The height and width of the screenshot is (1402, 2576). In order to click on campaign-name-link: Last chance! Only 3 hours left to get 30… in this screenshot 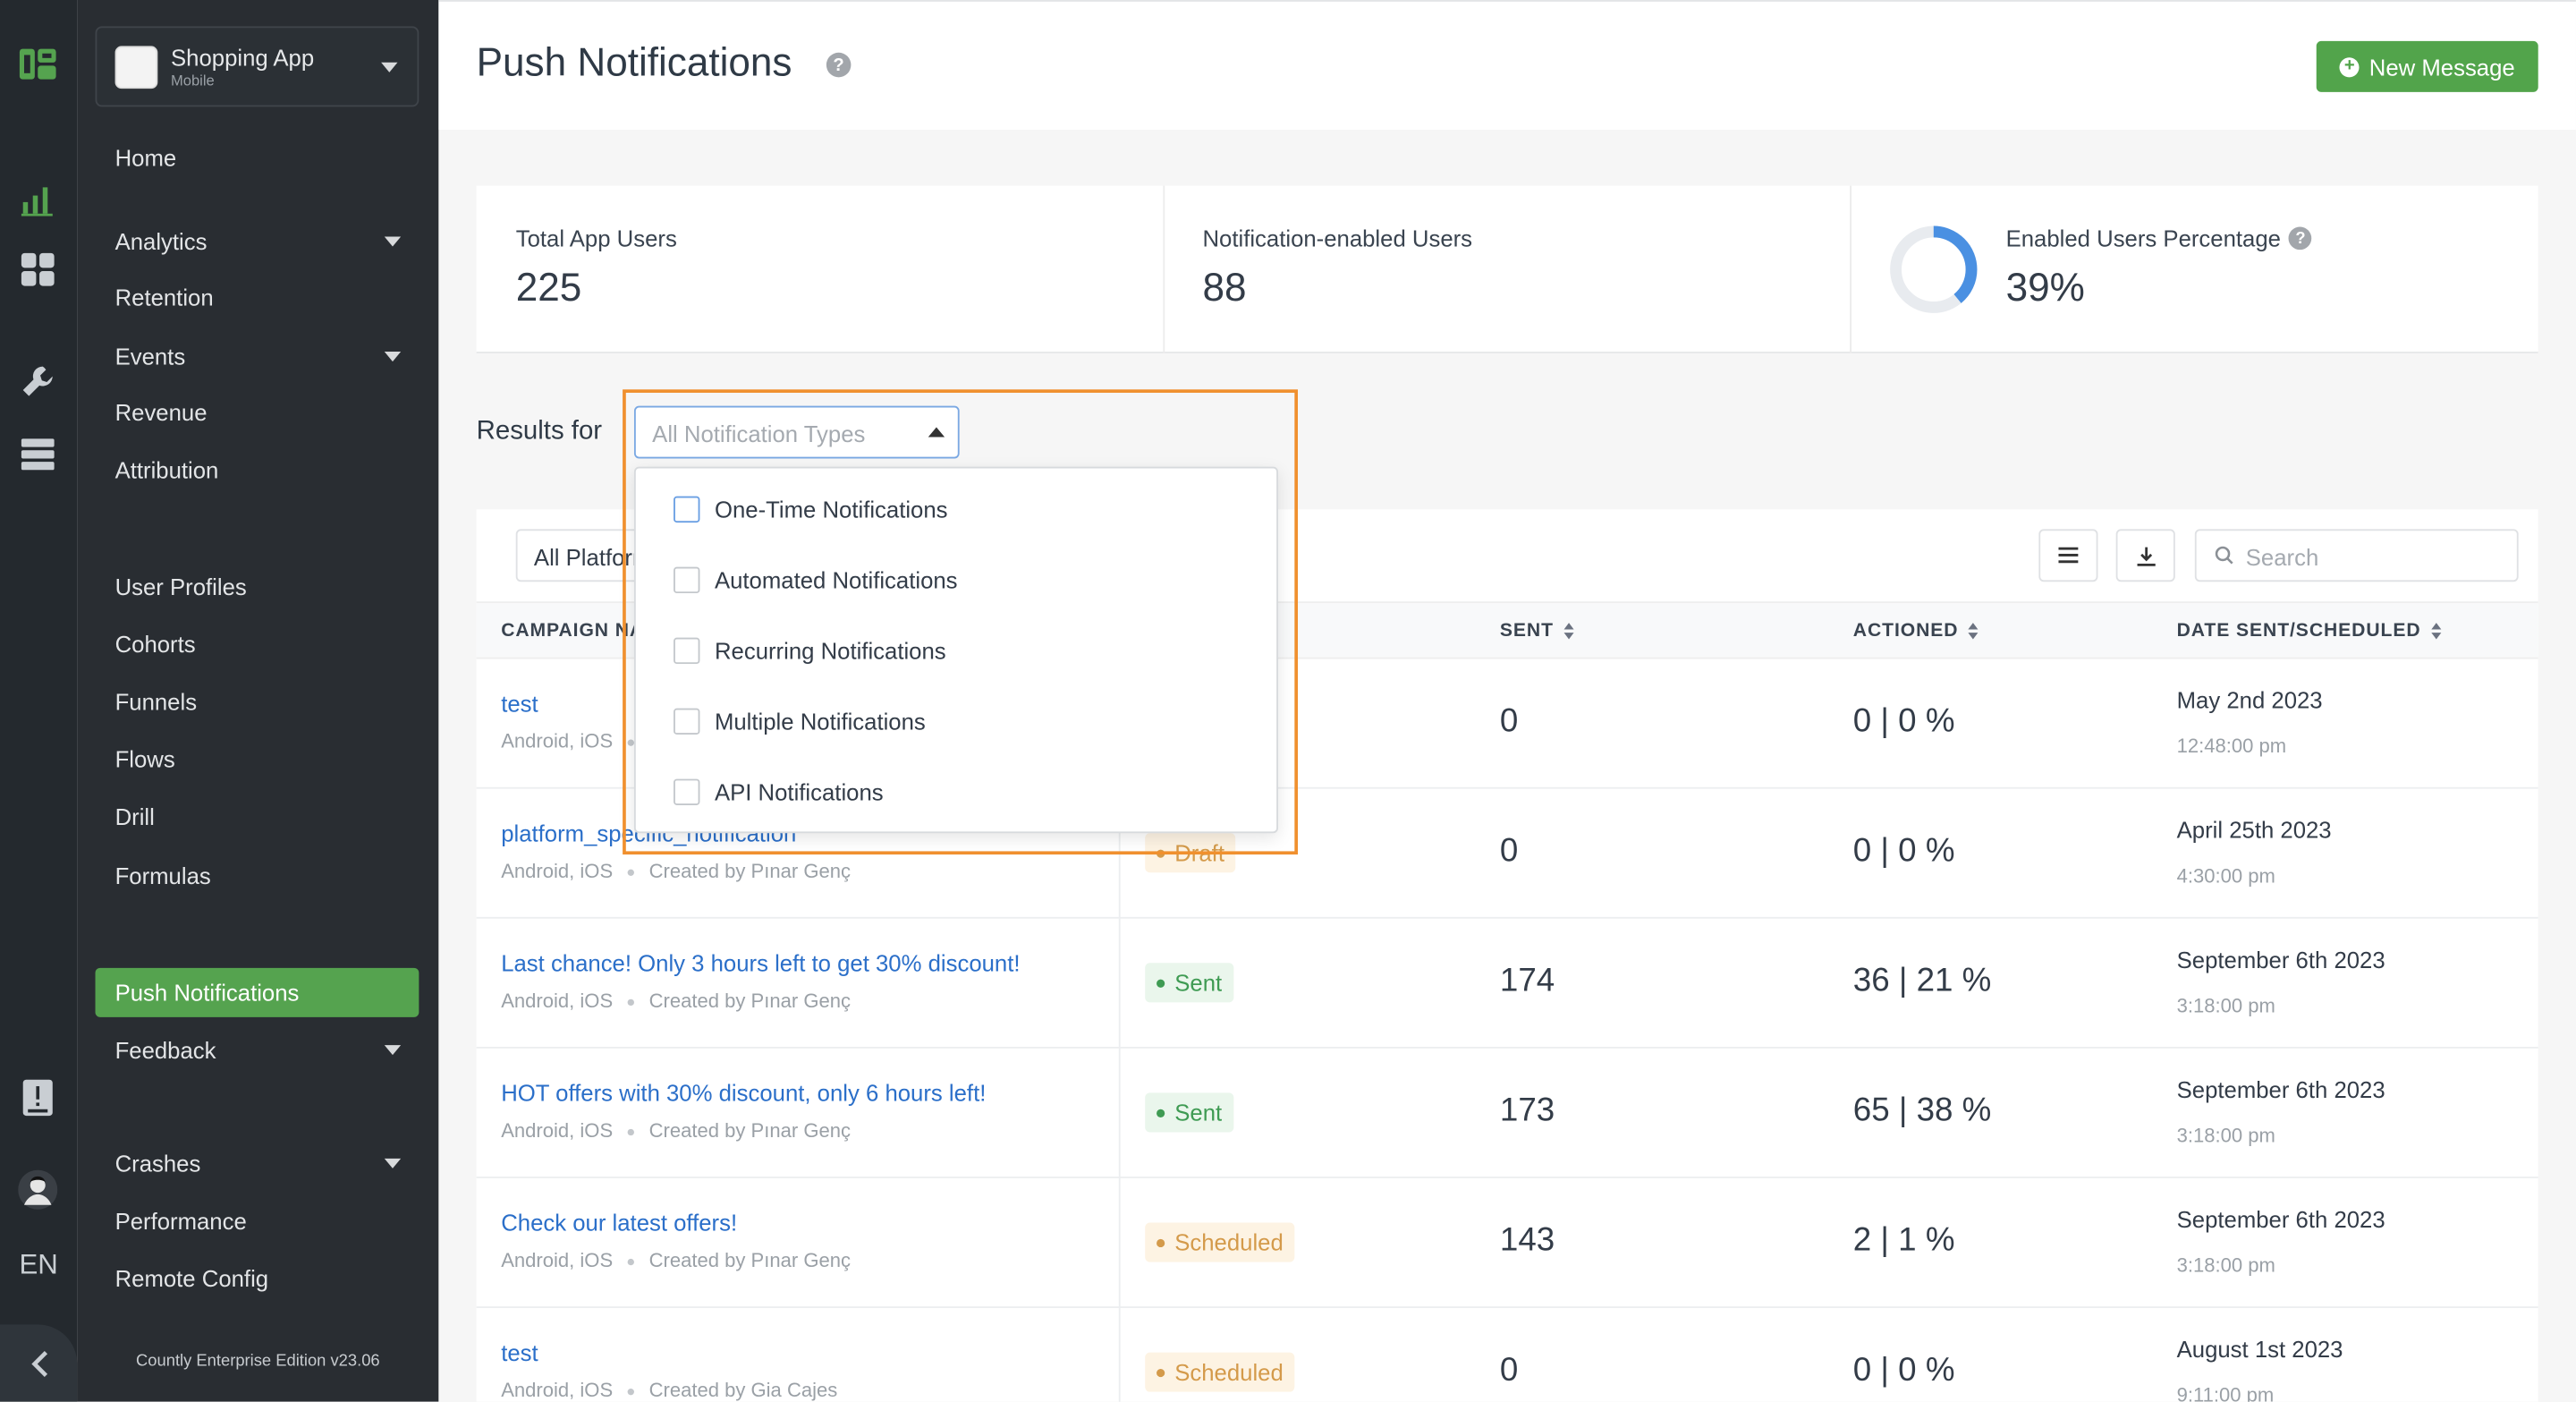, I will do `click(760, 963)`.